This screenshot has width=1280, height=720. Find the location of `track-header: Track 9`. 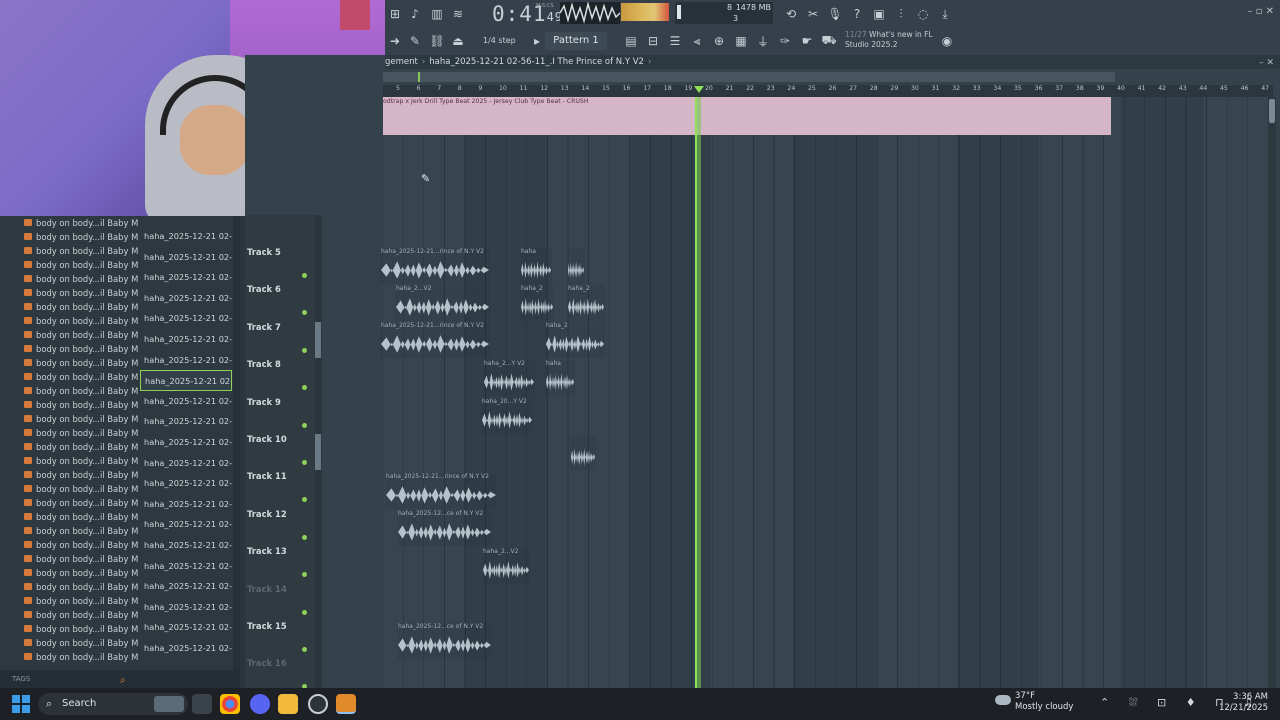

track-header: Track 9 is located at coordinates (280, 415).